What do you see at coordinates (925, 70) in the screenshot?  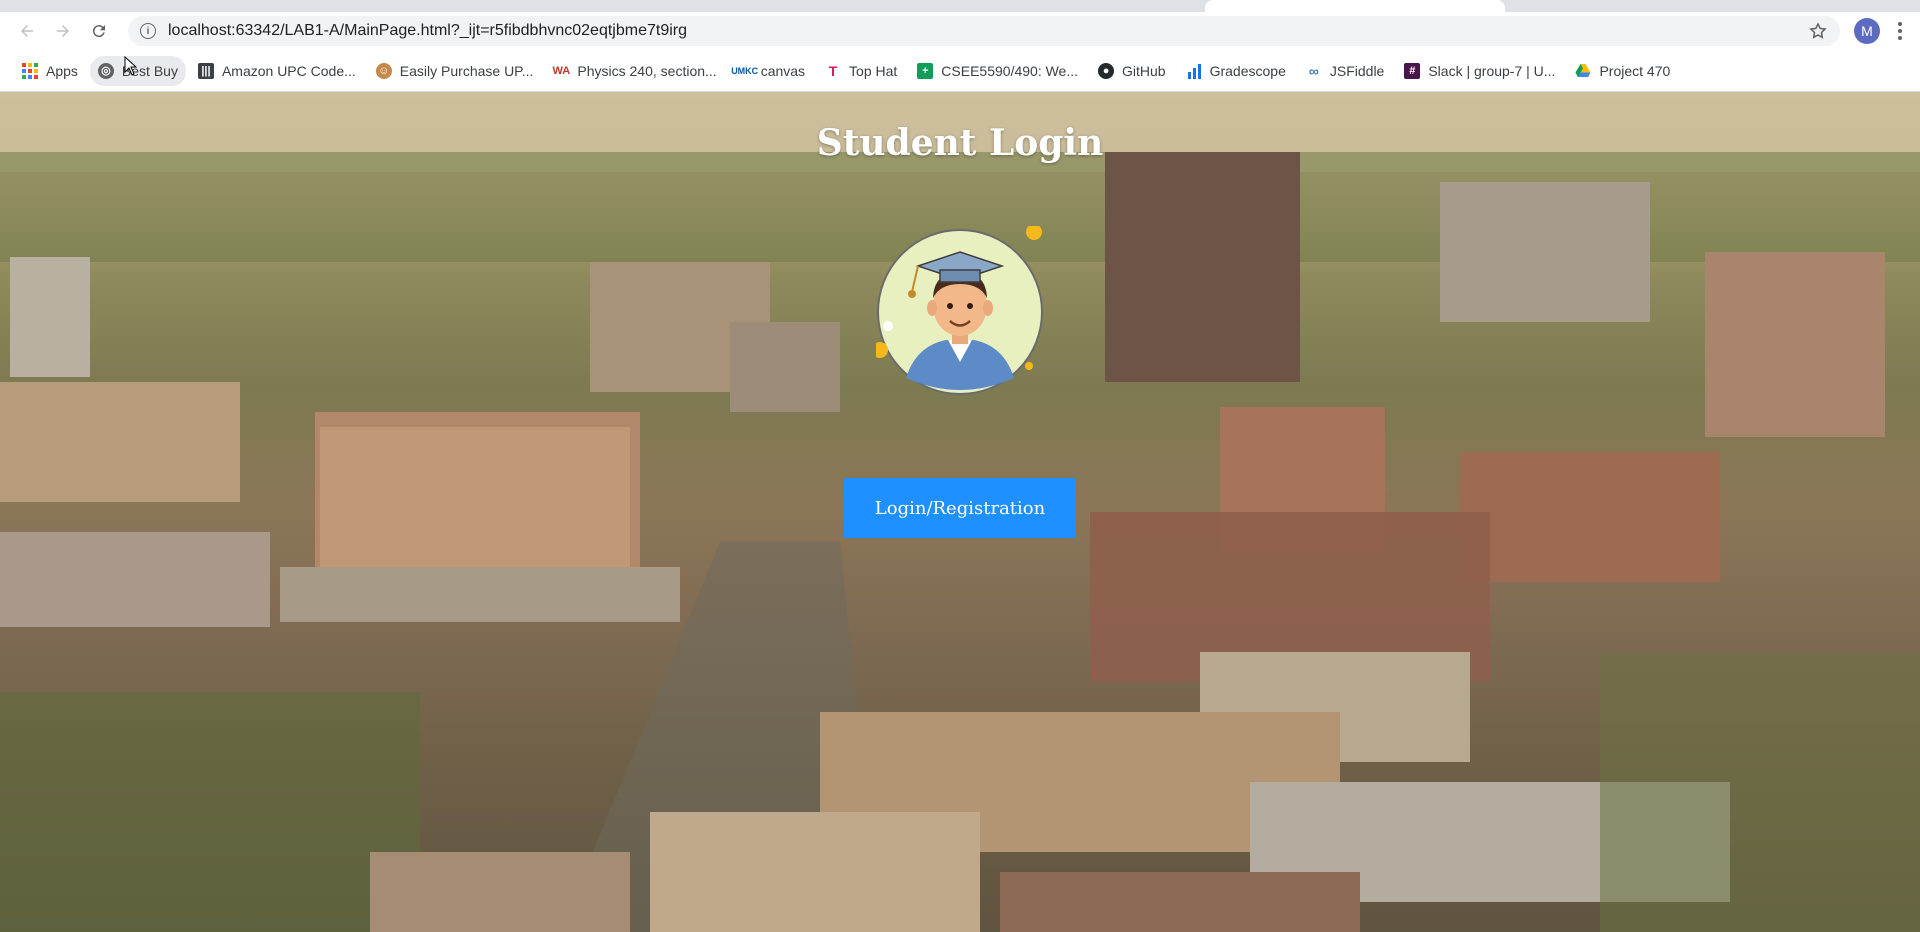 I see `sheets-icon: +` at bounding box center [925, 70].